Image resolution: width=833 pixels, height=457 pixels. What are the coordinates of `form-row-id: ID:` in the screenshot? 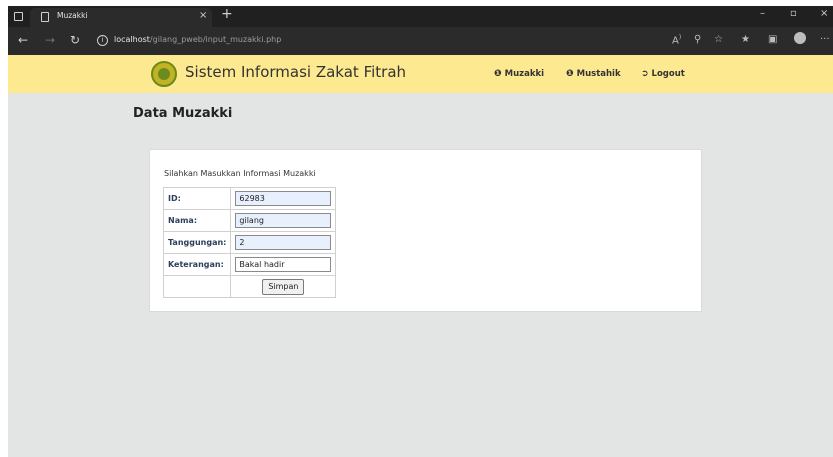 It's located at (249, 198).